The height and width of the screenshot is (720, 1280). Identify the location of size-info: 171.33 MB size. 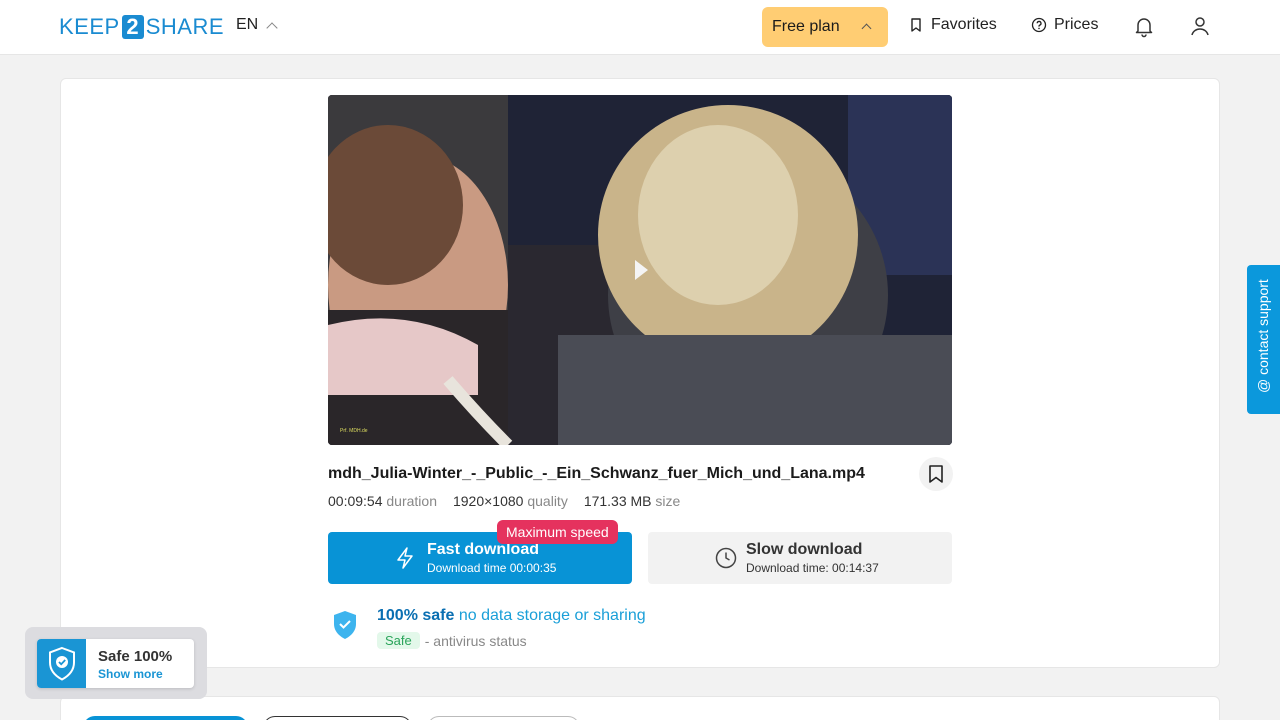
(632, 501).